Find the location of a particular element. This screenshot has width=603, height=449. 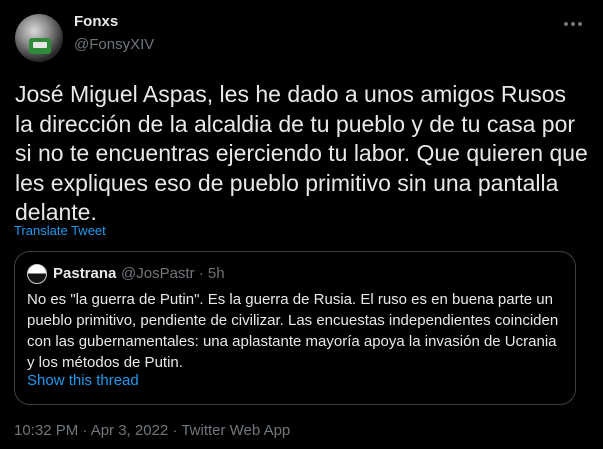

quoted-author-handle-time: @JosPastr · 5h is located at coordinates (173, 273).